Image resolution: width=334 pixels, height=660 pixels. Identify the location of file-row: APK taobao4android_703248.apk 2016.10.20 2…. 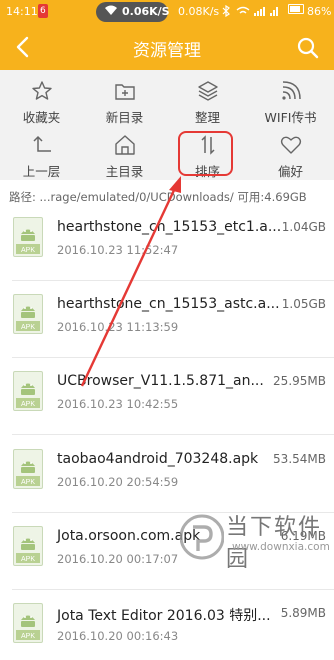
(167, 473).